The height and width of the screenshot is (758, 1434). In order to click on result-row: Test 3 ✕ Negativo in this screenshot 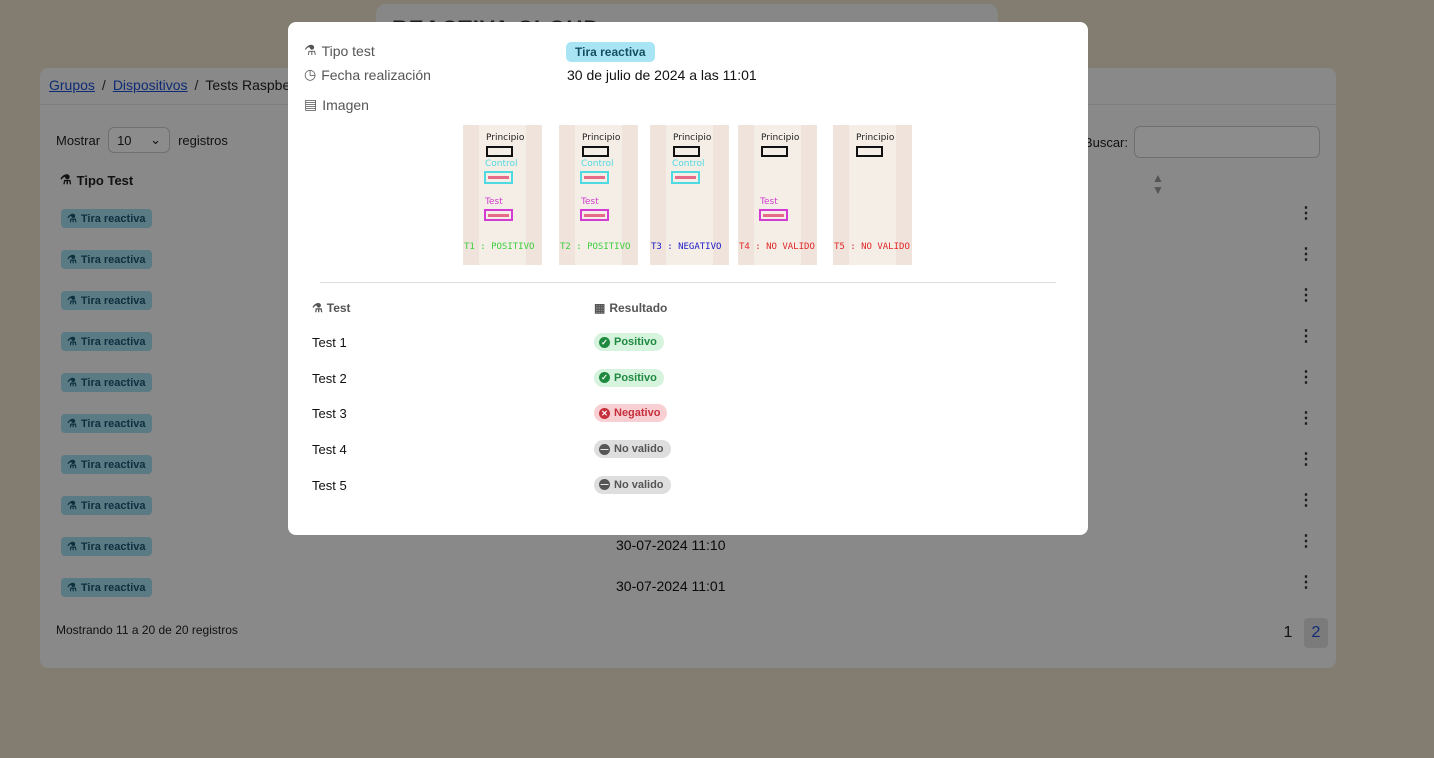, I will do `click(688, 423)`.